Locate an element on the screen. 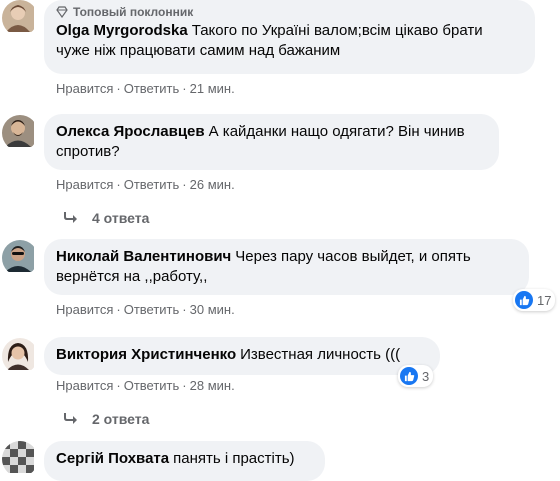 This screenshot has height=481, width=560. comment-actions: Нравится · Ответить · 30 мин. is located at coordinates (145, 309).